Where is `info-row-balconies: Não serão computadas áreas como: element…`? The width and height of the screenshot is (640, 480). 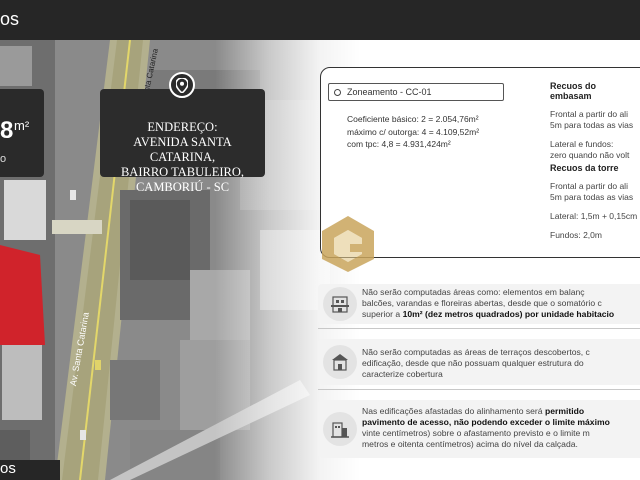
info-row-balconies: Não serão computadas áreas como: element… is located at coordinates (479, 304).